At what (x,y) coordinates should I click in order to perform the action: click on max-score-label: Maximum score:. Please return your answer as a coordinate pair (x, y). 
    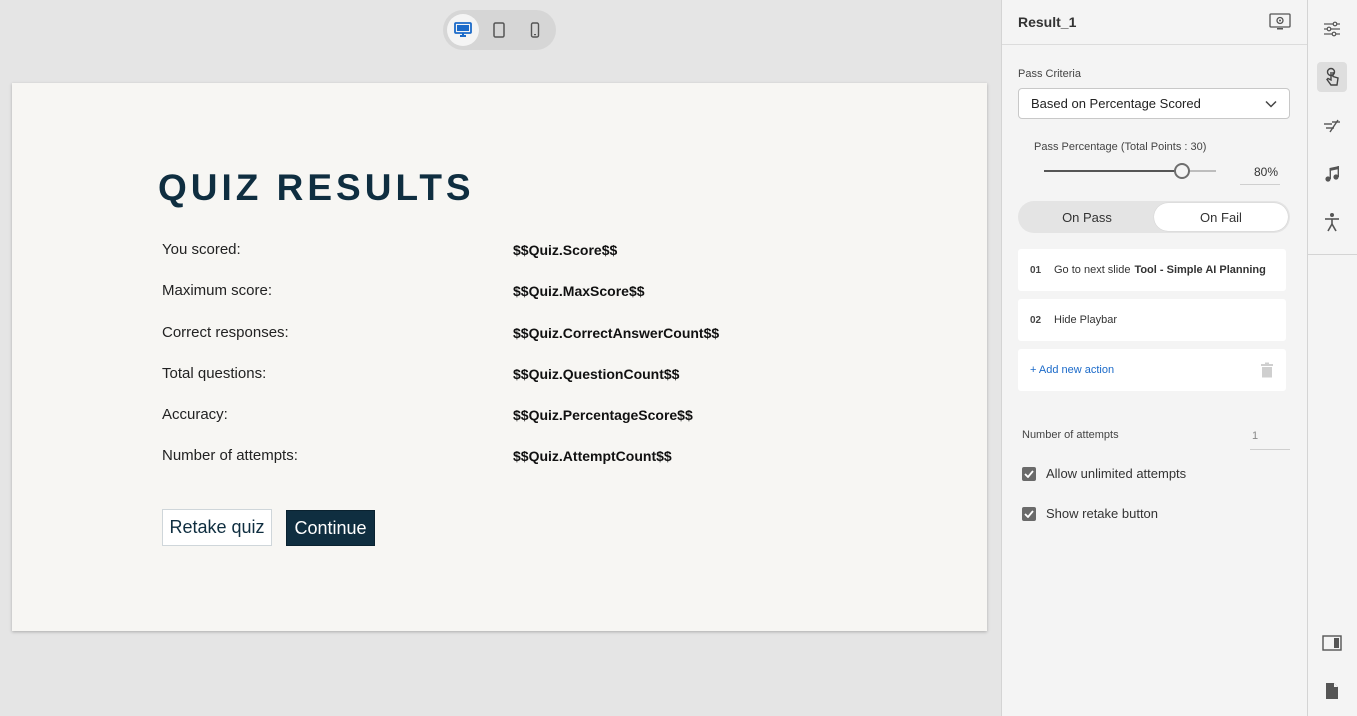
    Looking at the image, I should click on (217, 290).